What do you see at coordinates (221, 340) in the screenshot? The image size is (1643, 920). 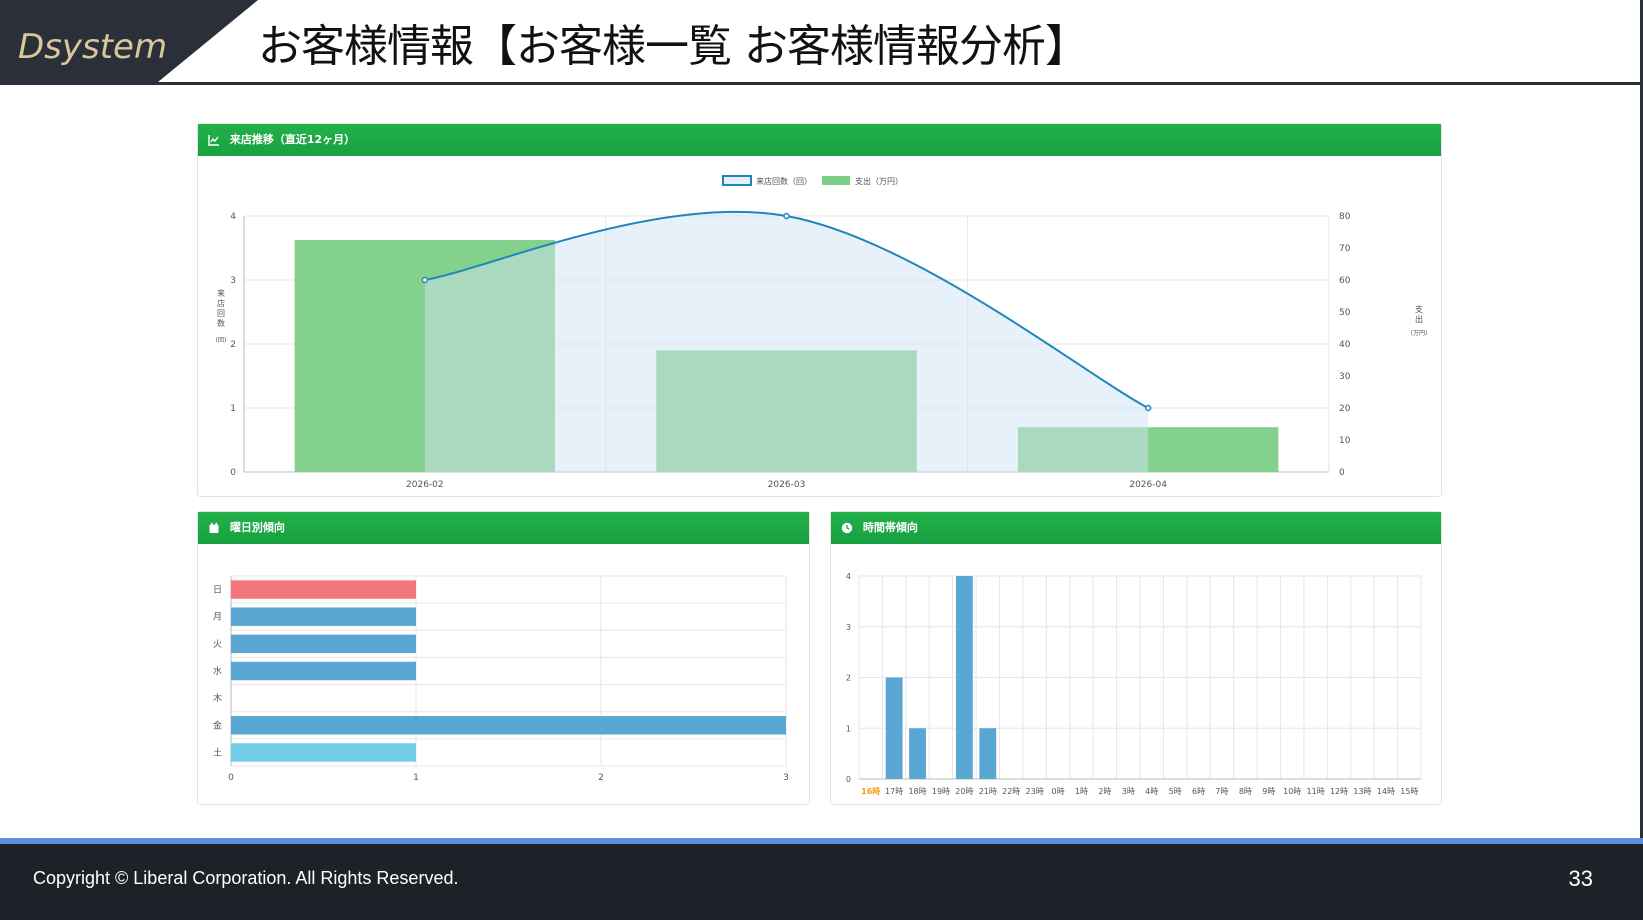 I see `y-left-unit: (回)` at bounding box center [221, 340].